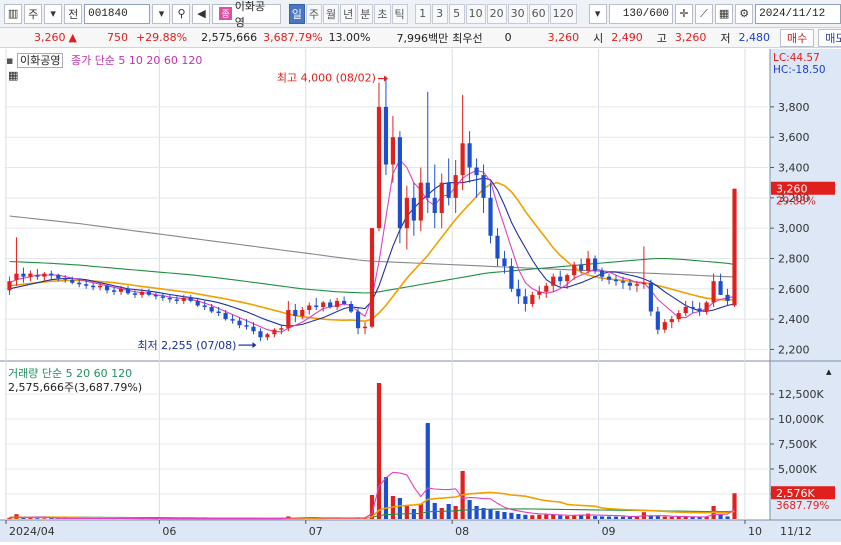 Image resolution: width=841 pixels, height=545 pixels. Describe the element at coordinates (517, 13) in the screenshot. I see `period-tab-12: 30` at that location.